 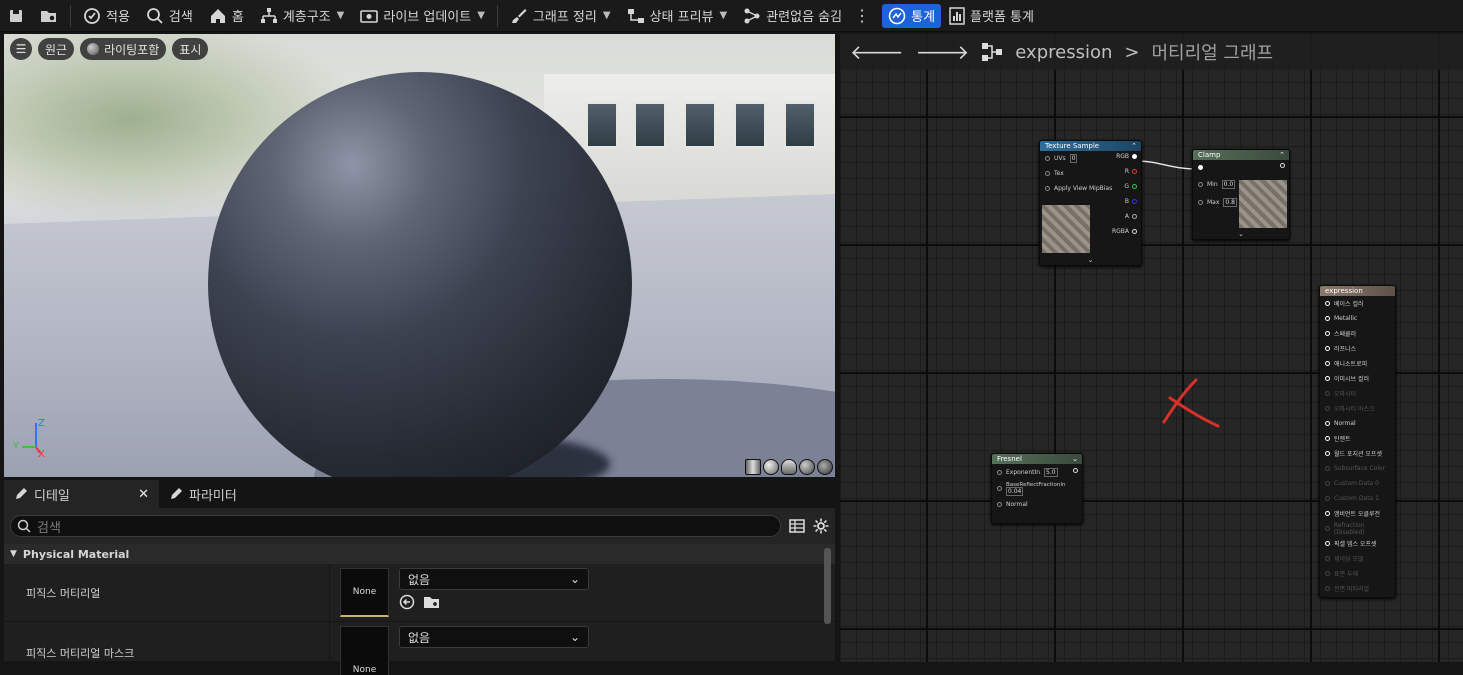 I want to click on result-input-pin: Normal, so click(x=1357, y=423).